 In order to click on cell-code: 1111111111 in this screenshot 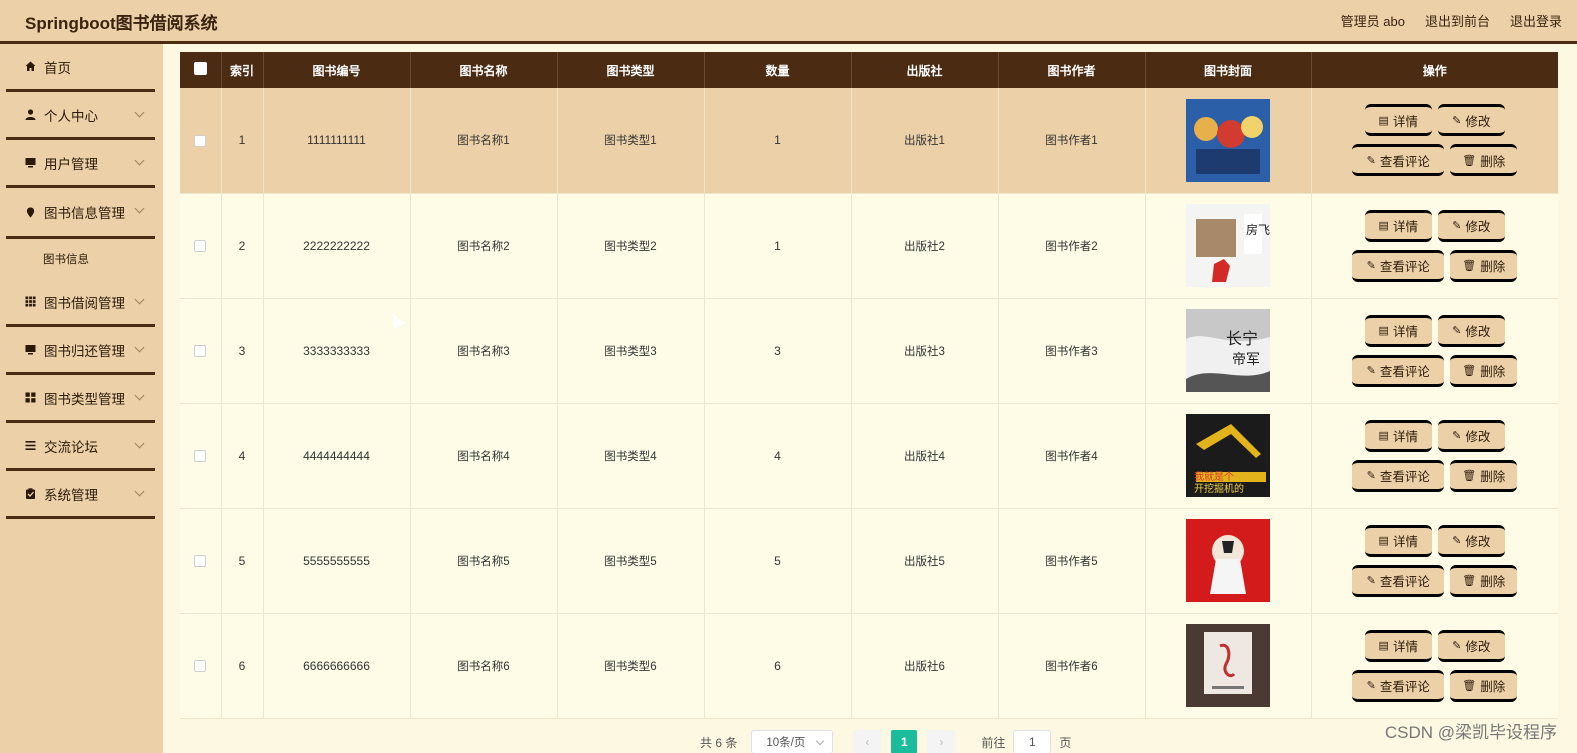, I will do `click(337, 141)`.